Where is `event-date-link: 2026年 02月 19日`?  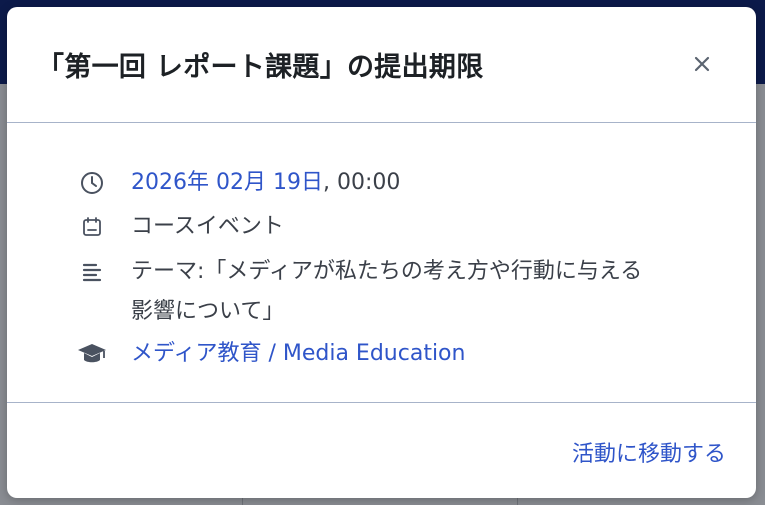 event-date-link: 2026年 02月 19日 is located at coordinates (227, 182).